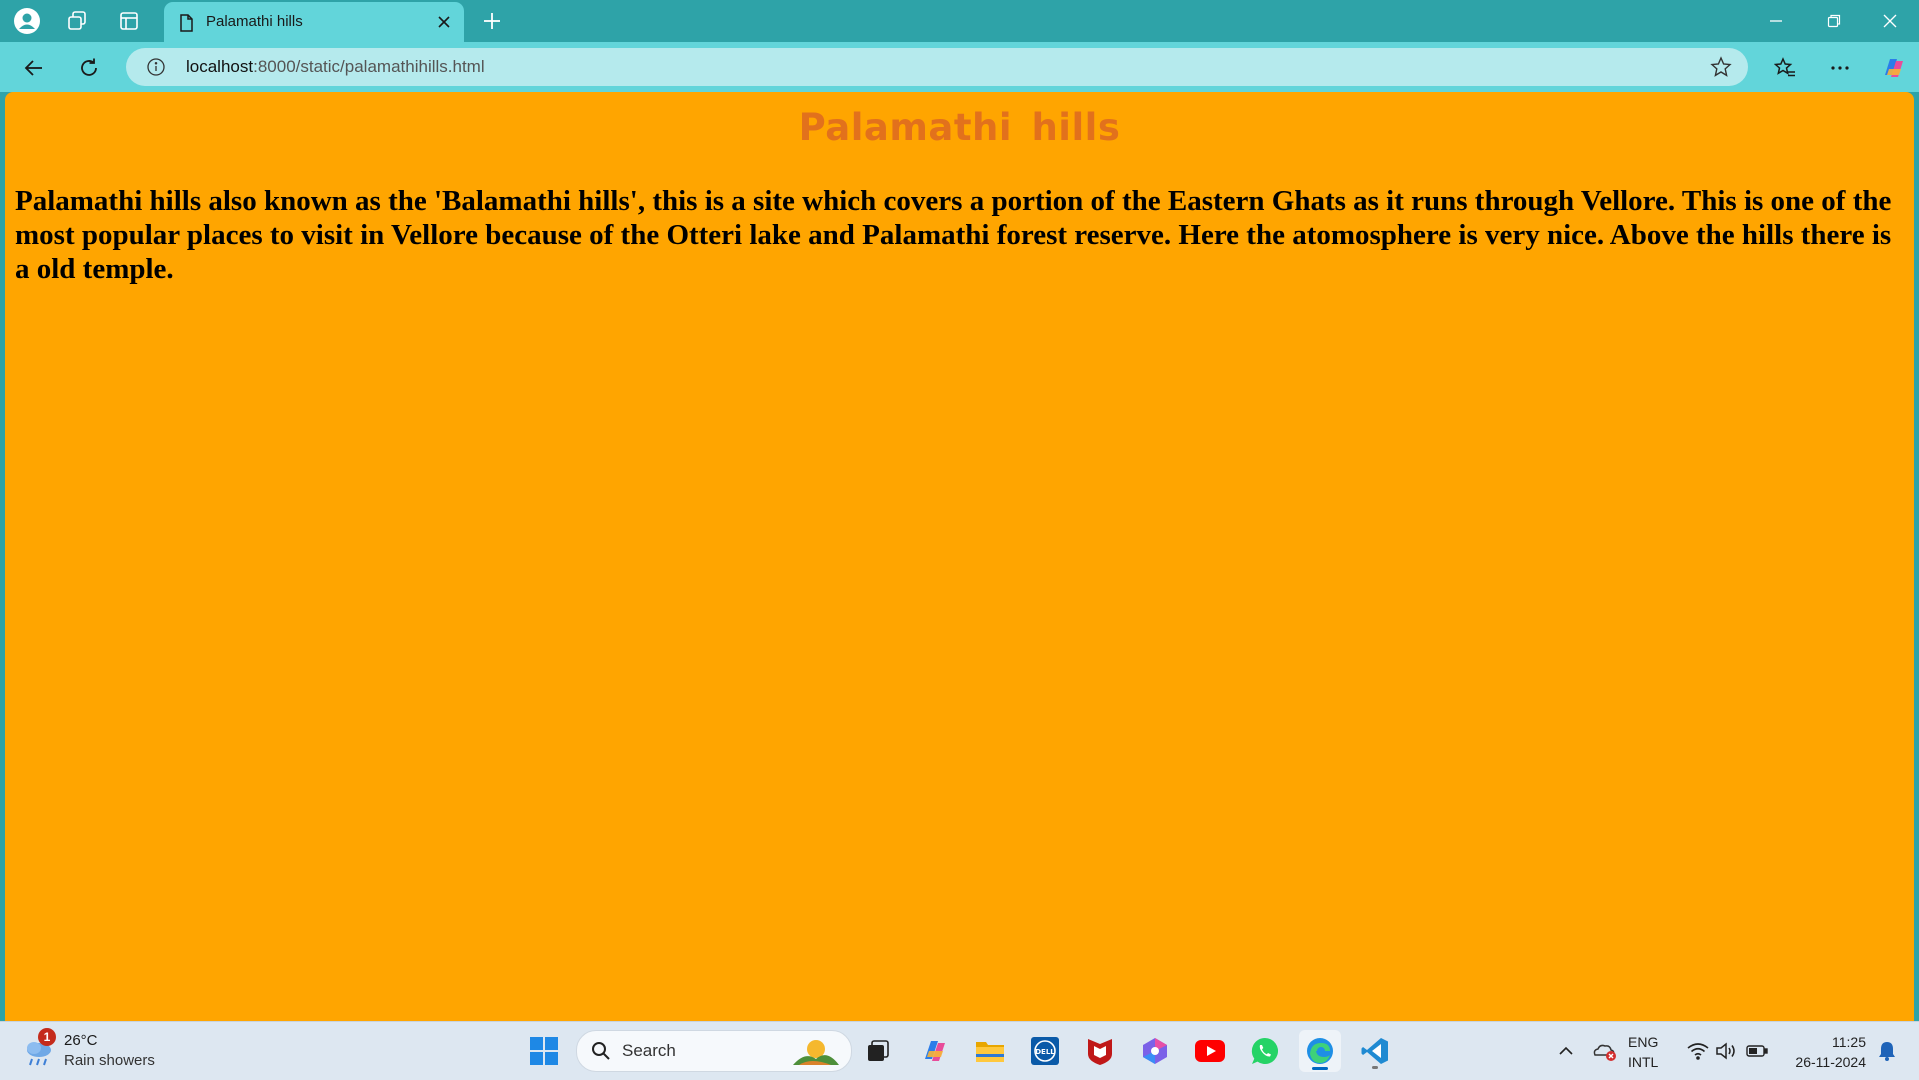 Image resolution: width=1919 pixels, height=1080 pixels. I want to click on whatsapp-icon, so click(1265, 1051).